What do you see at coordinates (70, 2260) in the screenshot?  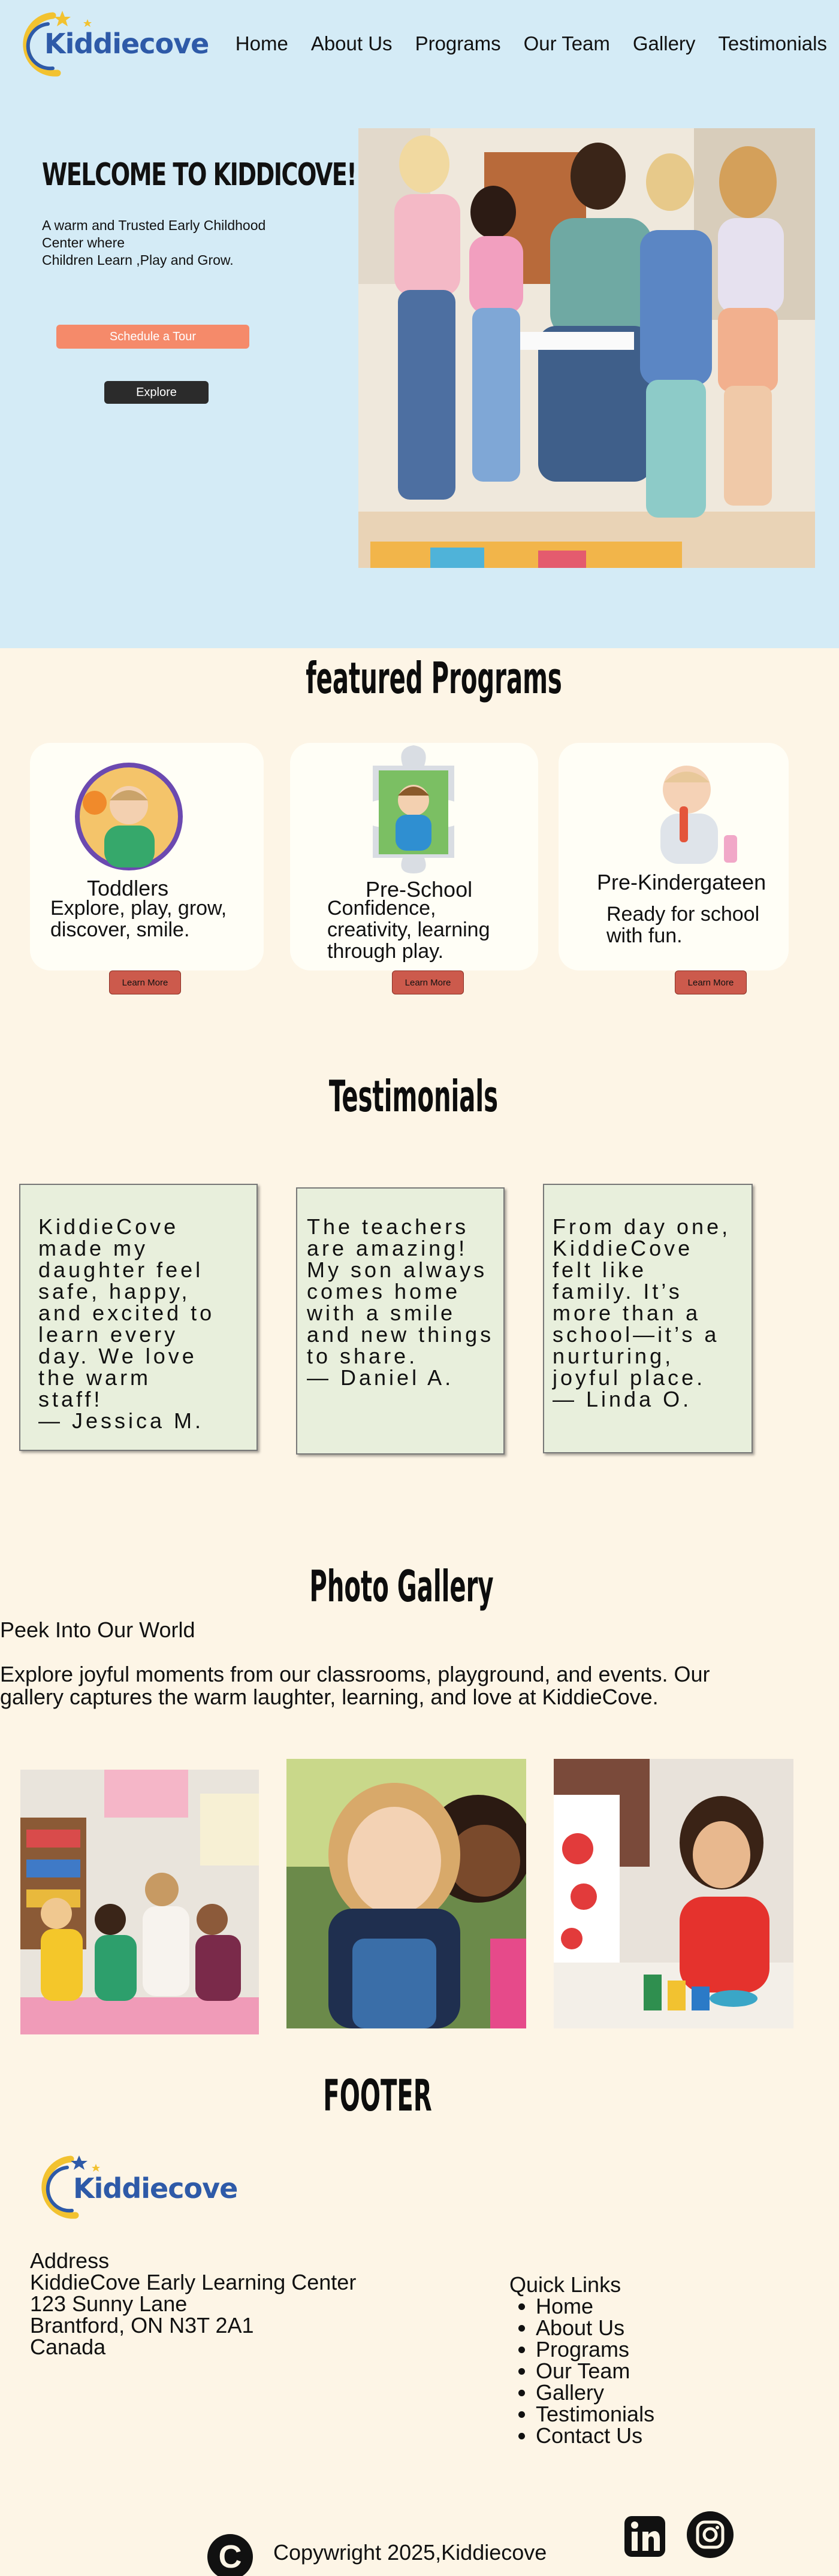 I see `address-label: Address` at bounding box center [70, 2260].